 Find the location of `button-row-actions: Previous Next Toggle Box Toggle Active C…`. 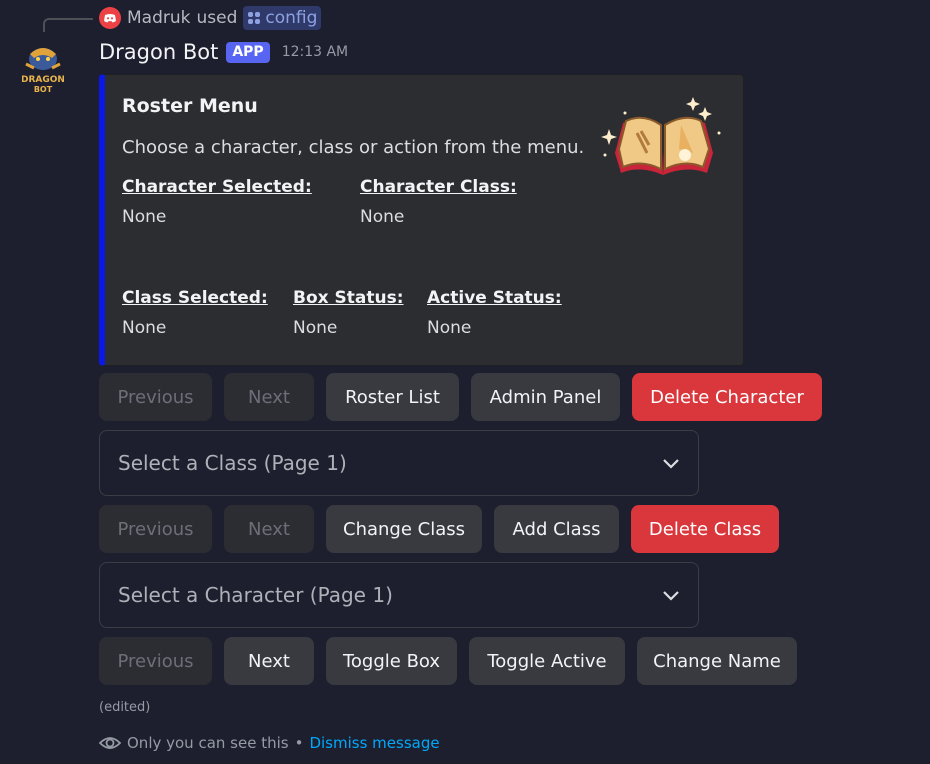

button-row-actions: Previous Next Toggle Box Toggle Active C… is located at coordinates (448, 661).